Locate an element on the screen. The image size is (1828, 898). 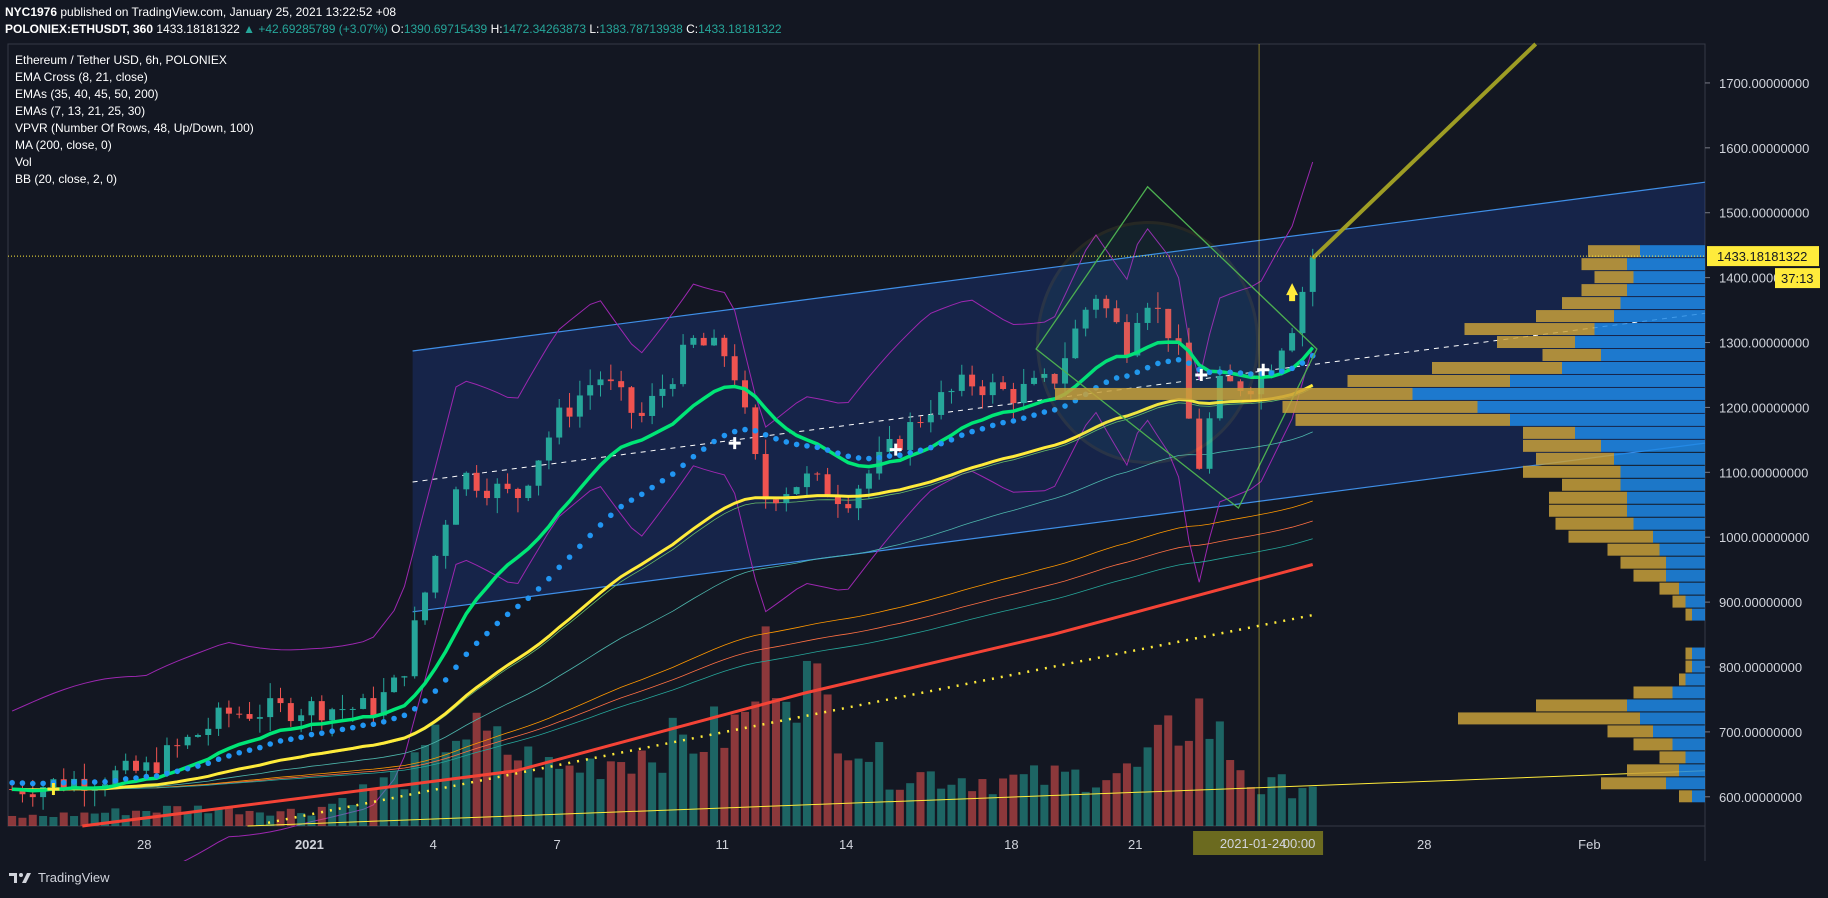
price-tick-label: 1200.00000000 is located at coordinates (1764, 407).